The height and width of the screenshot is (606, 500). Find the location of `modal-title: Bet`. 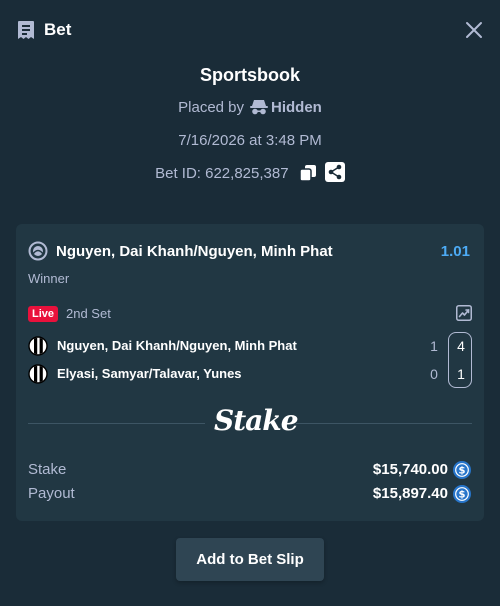

modal-title: Bet is located at coordinates (58, 29).